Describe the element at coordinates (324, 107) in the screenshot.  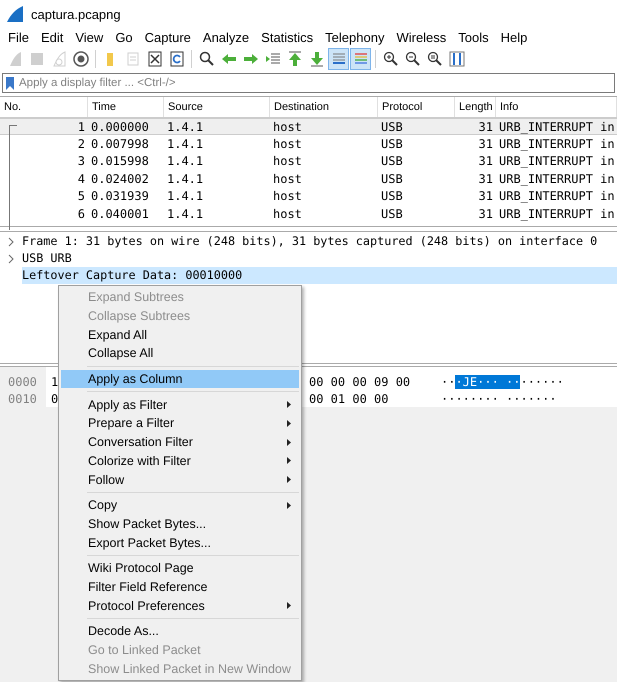
I see `column-header: Destination` at that location.